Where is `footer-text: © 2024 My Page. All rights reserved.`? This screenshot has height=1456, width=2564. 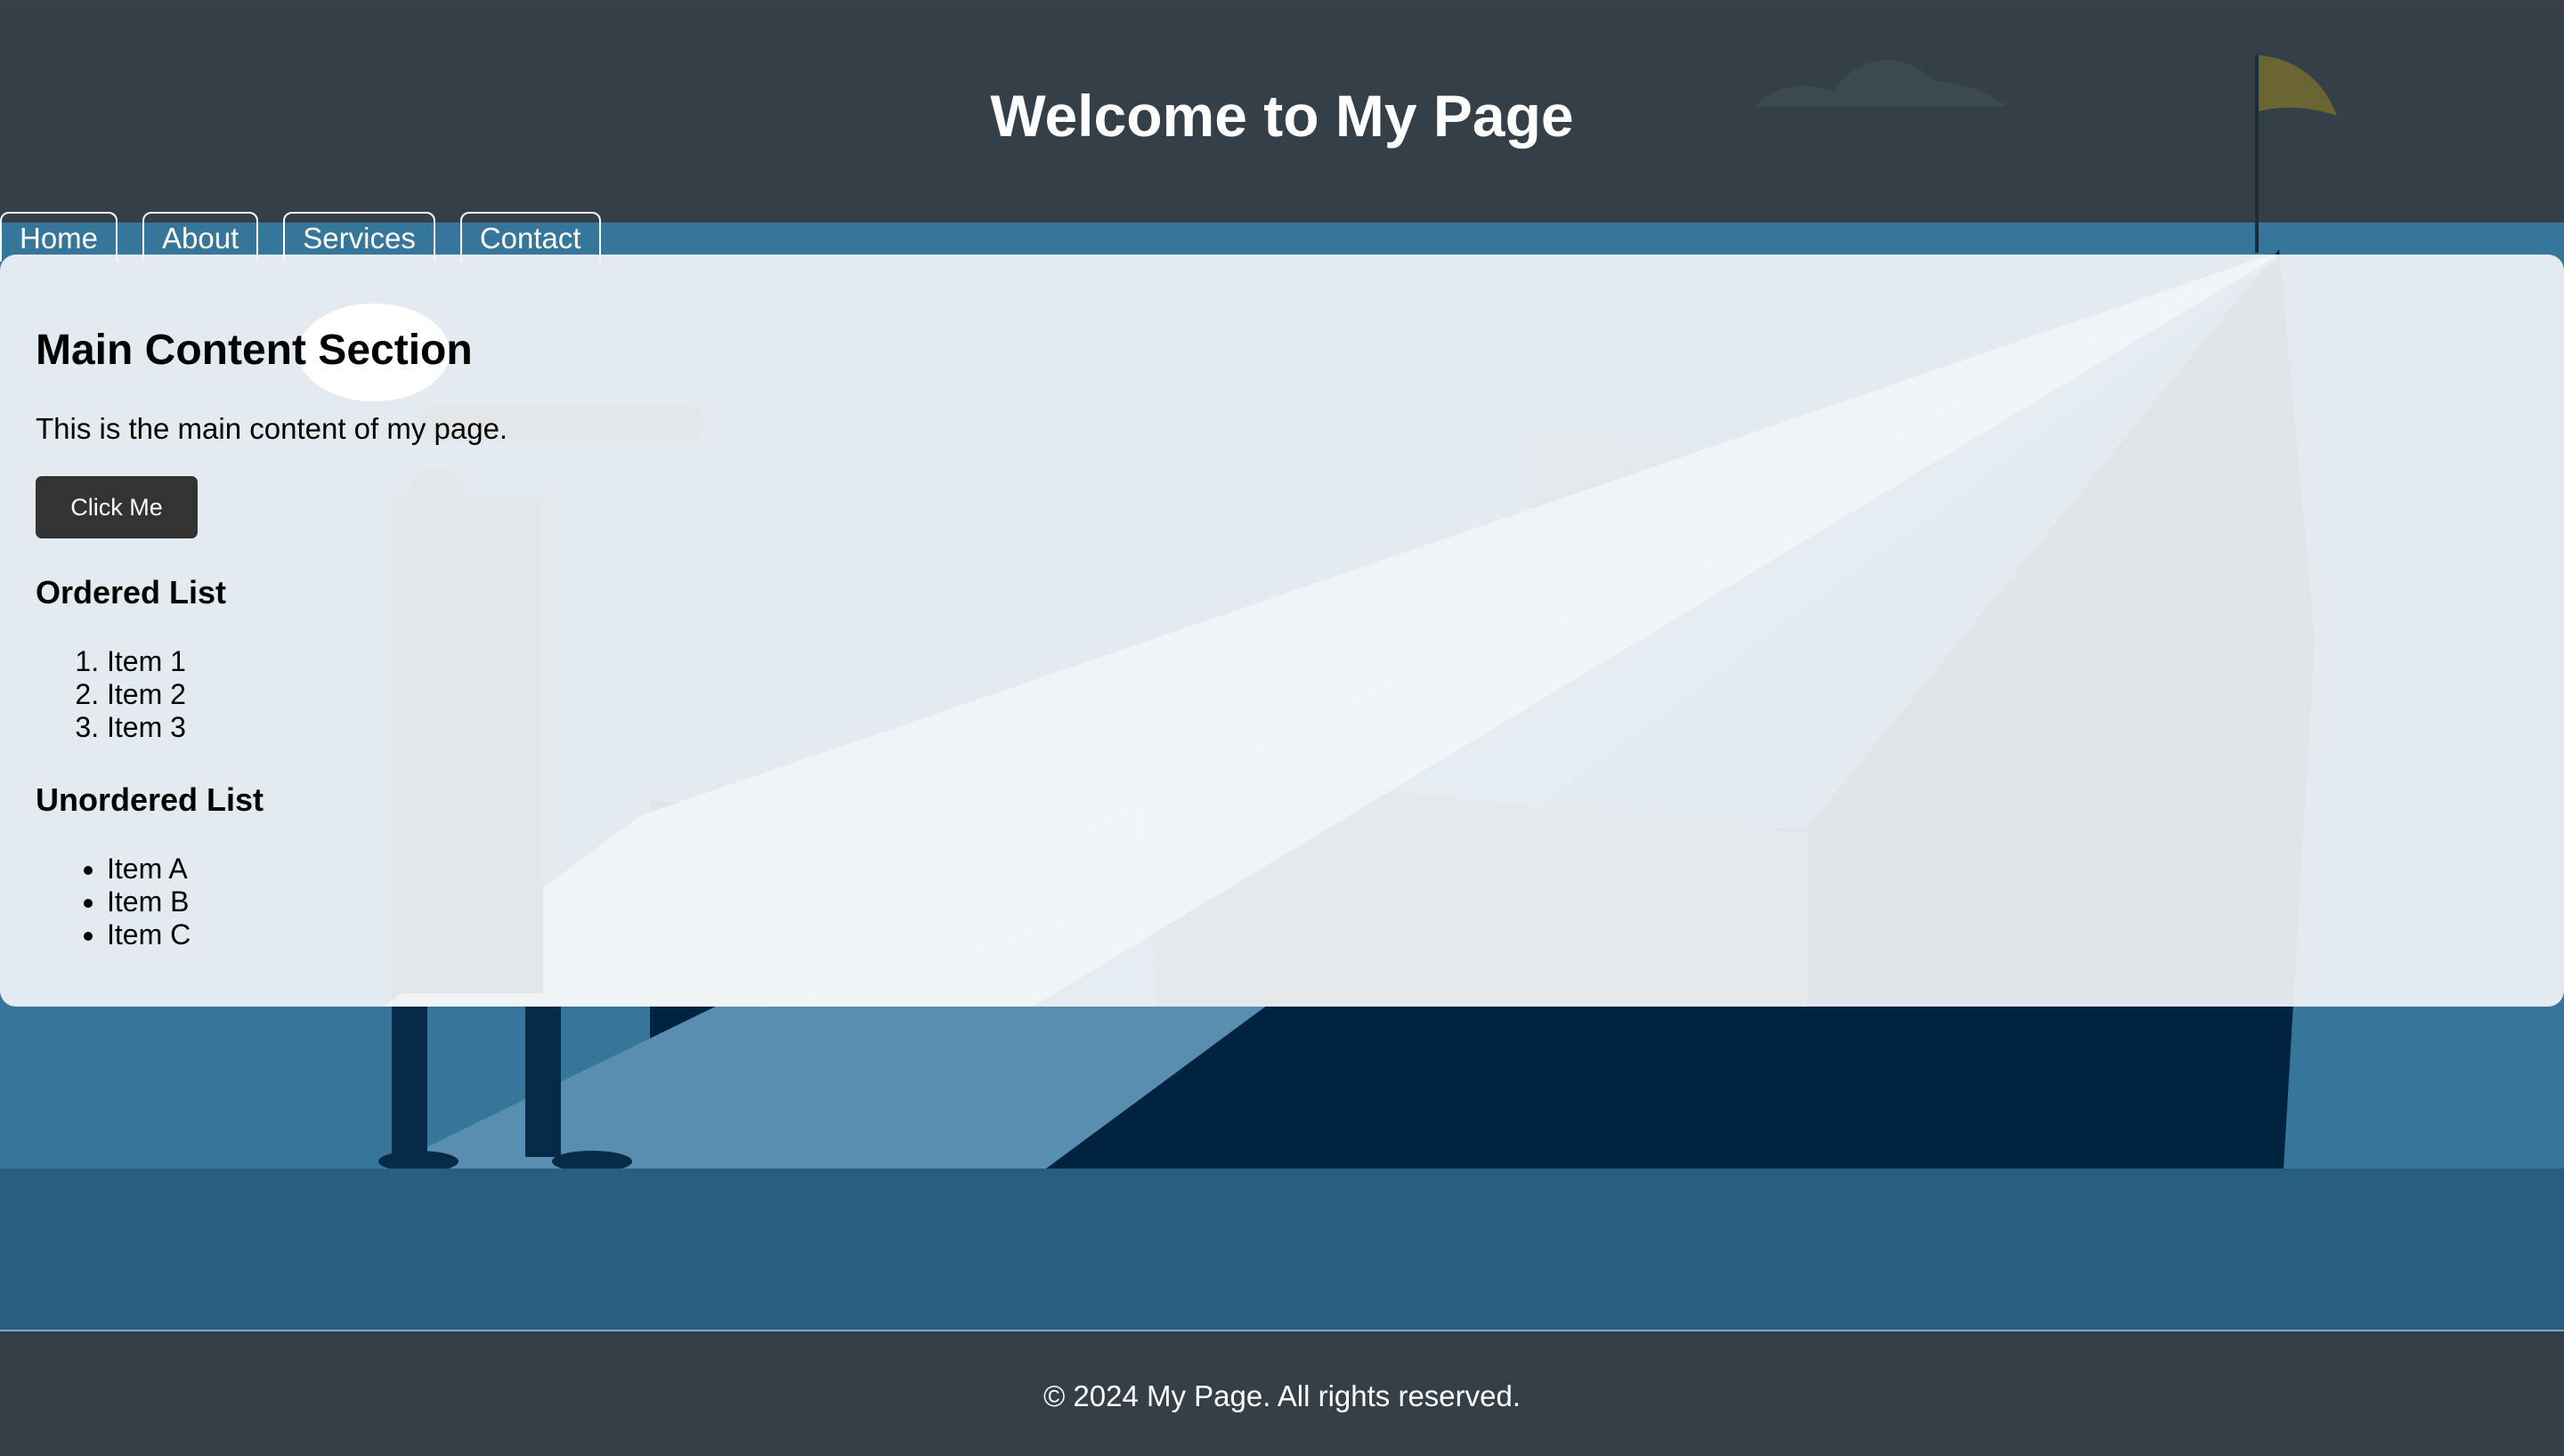
footer-text: © 2024 My Page. All rights reserved. is located at coordinates (1282, 1395).